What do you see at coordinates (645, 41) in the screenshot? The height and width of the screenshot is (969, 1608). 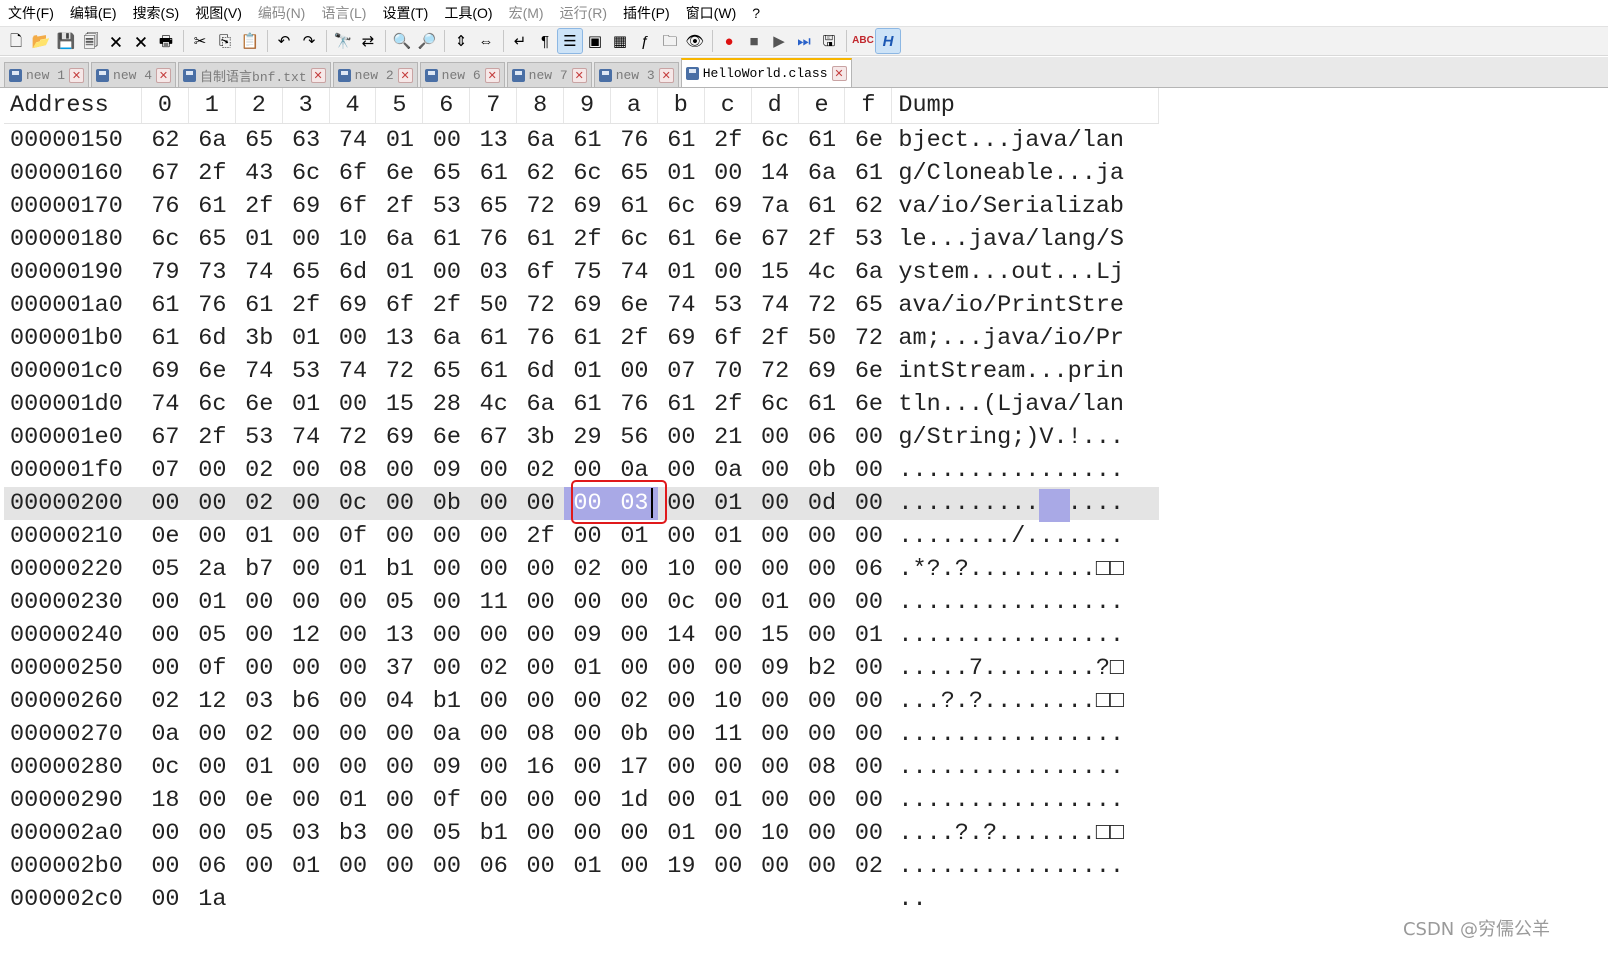 I see `function-list-icon: ƒ` at bounding box center [645, 41].